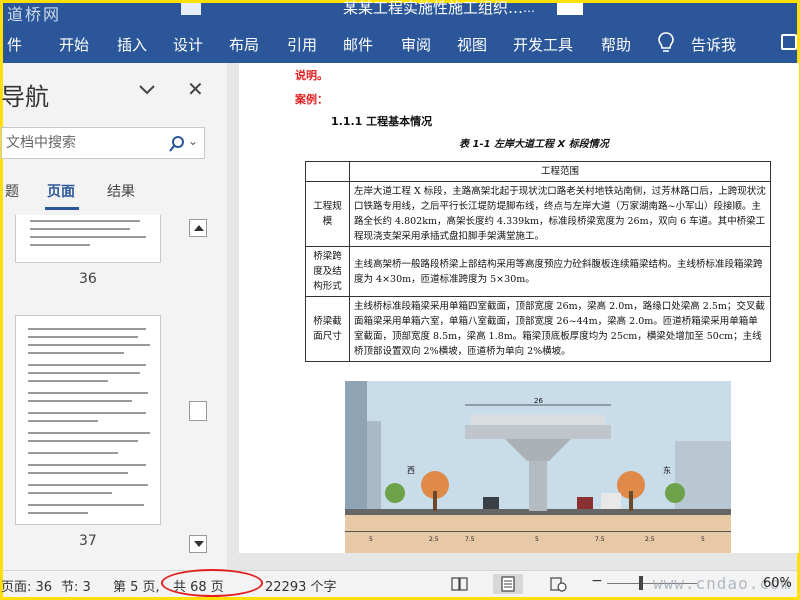 This screenshot has width=800, height=600. What do you see at coordinates (508, 584) in the screenshot?
I see `print-layout-icon` at bounding box center [508, 584].